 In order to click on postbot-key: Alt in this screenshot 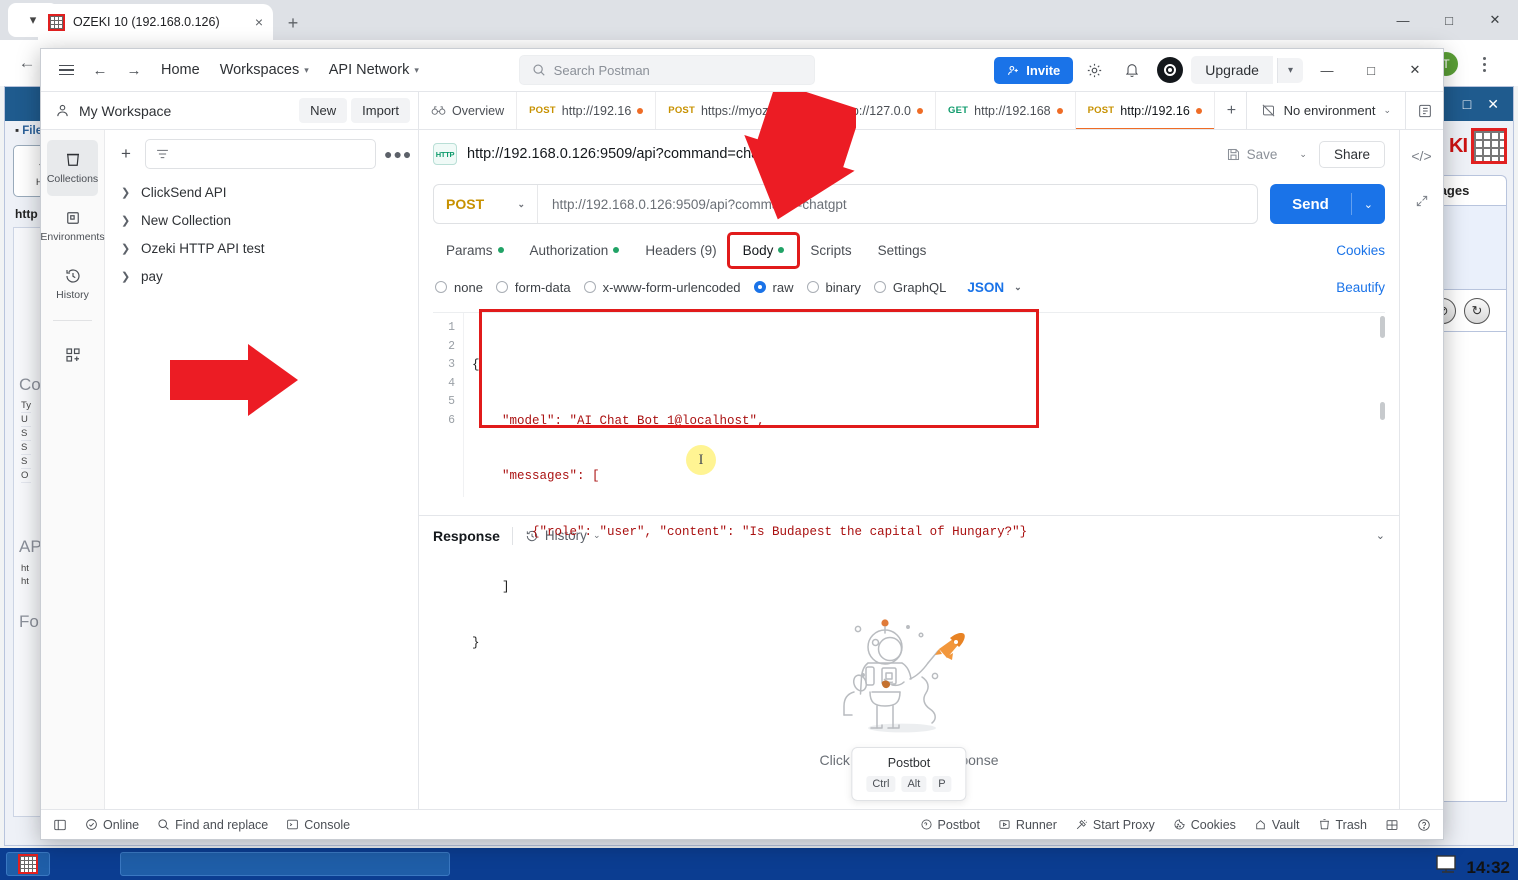, I will do `click(914, 784)`.